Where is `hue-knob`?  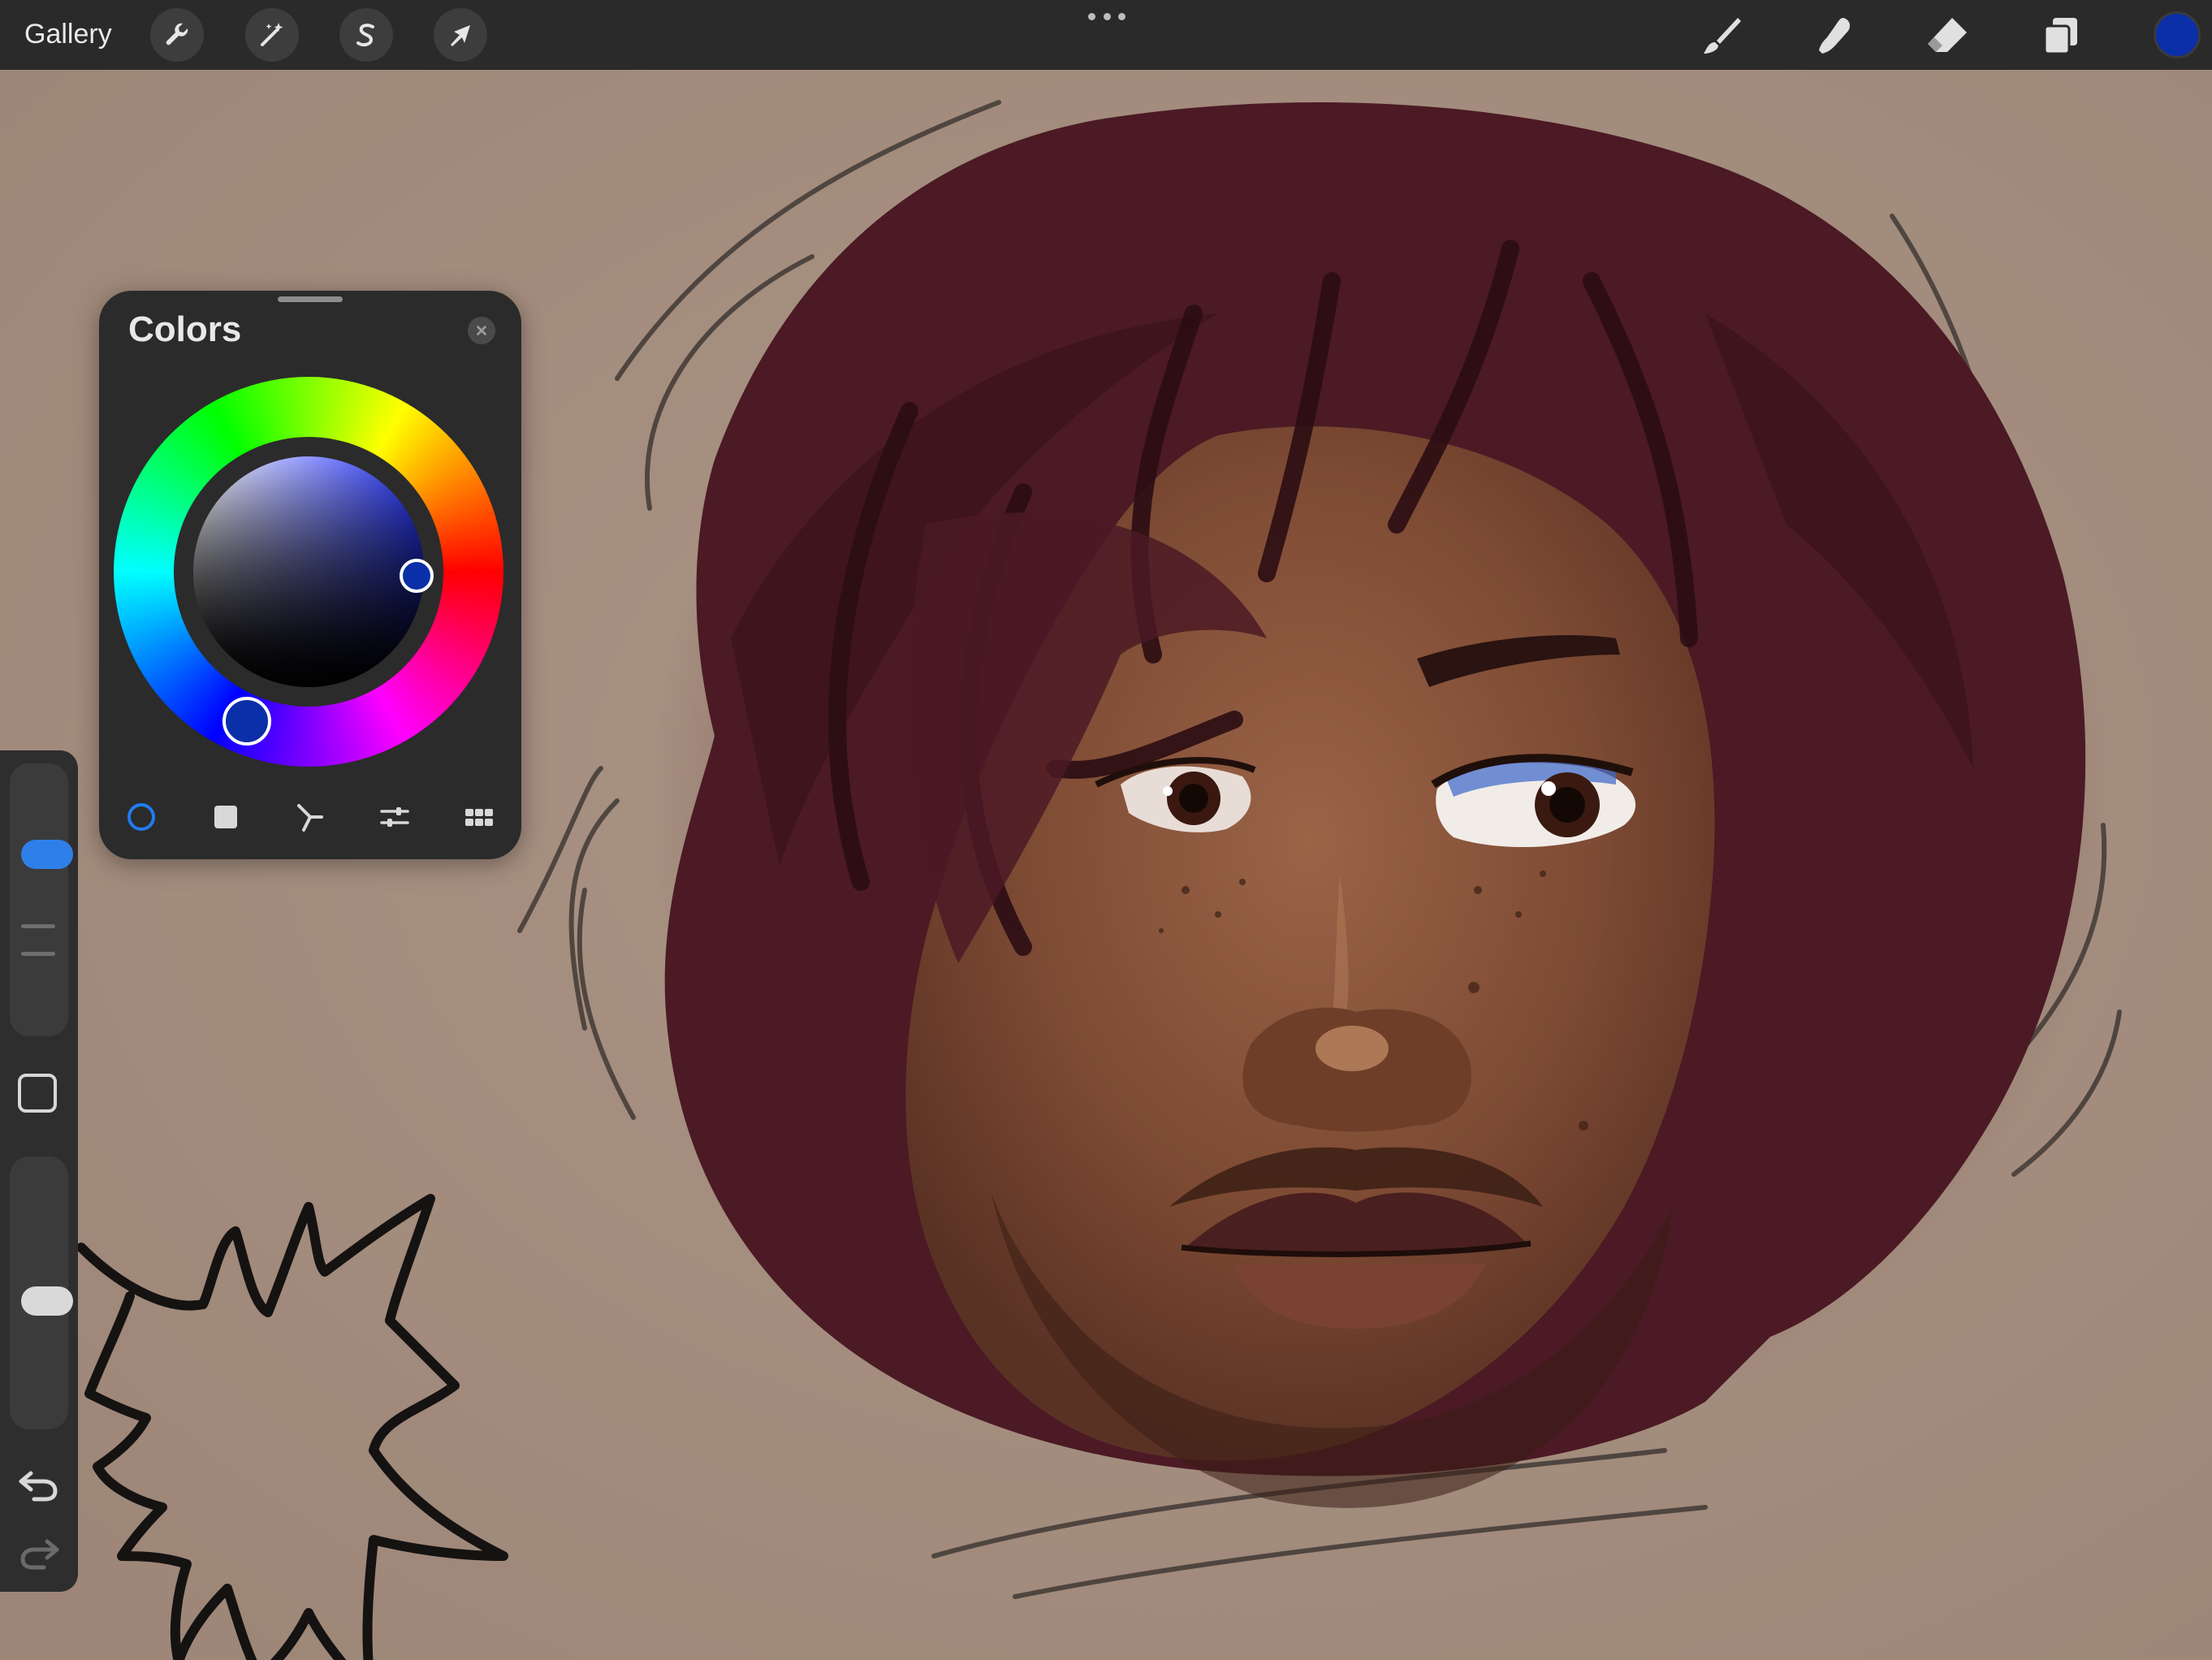
hue-knob is located at coordinates (246, 721).